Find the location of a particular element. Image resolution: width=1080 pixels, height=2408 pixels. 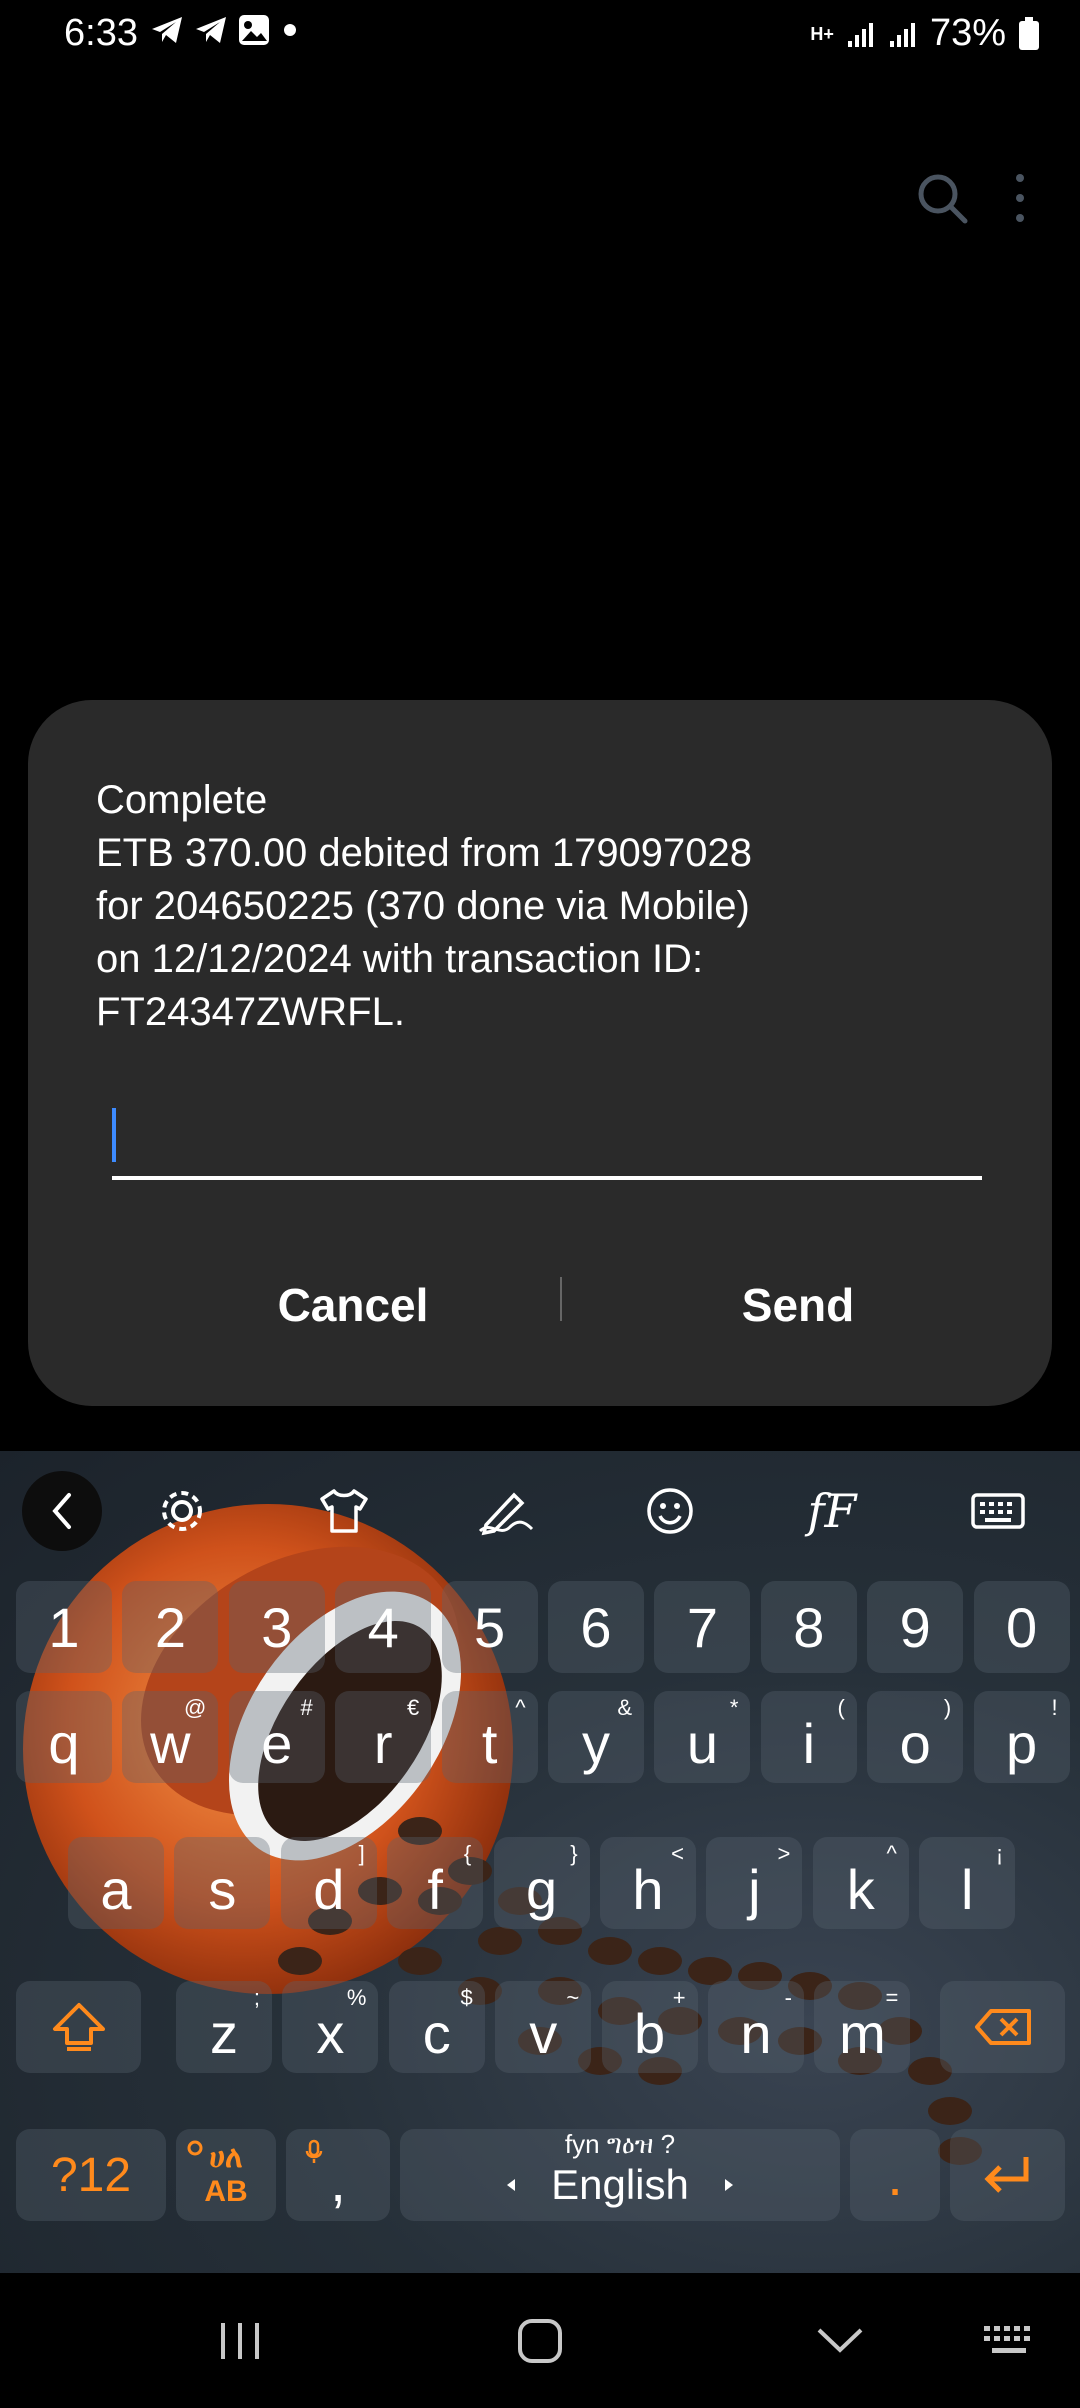

backspace-key is located at coordinates (1002, 2027).